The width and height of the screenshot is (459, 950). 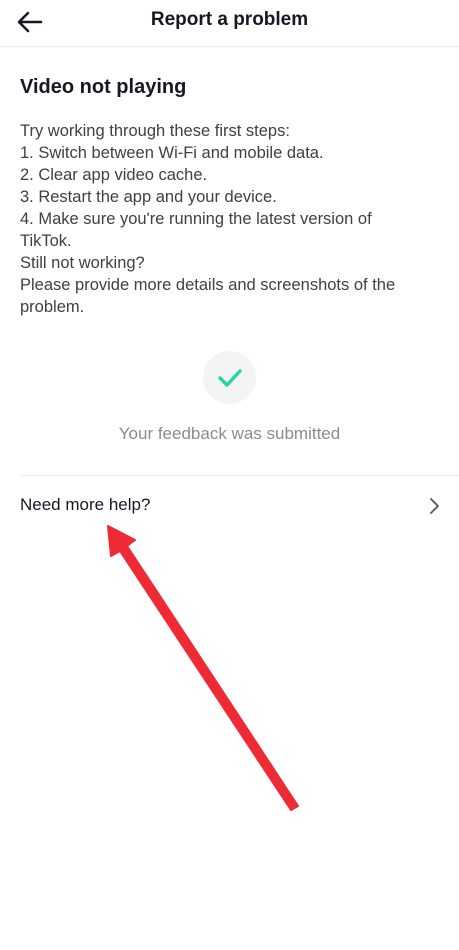 What do you see at coordinates (229, 19) in the screenshot?
I see `page-title: Report a problem` at bounding box center [229, 19].